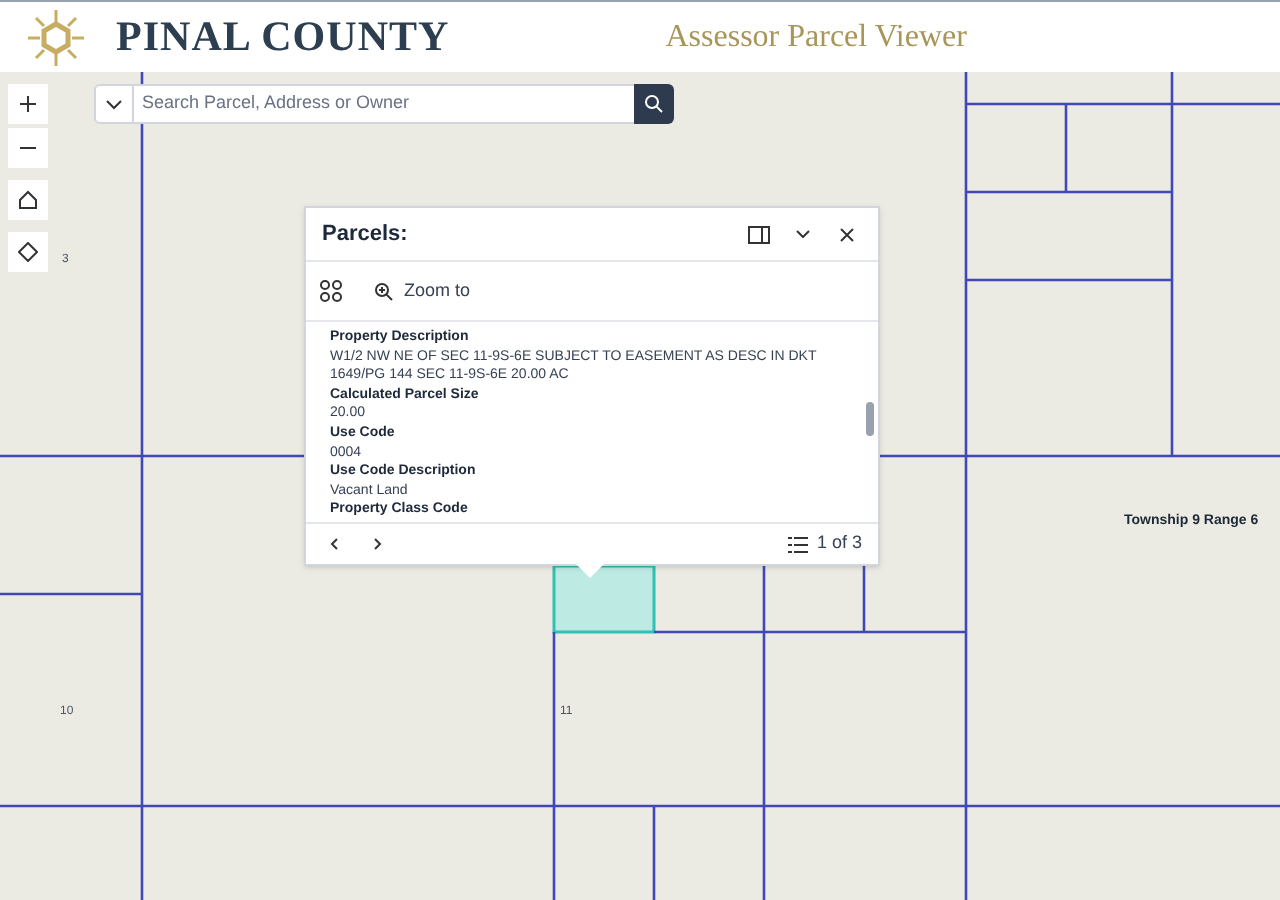 This screenshot has width=1280, height=900. I want to click on chevron-left-icon, so click(334, 544).